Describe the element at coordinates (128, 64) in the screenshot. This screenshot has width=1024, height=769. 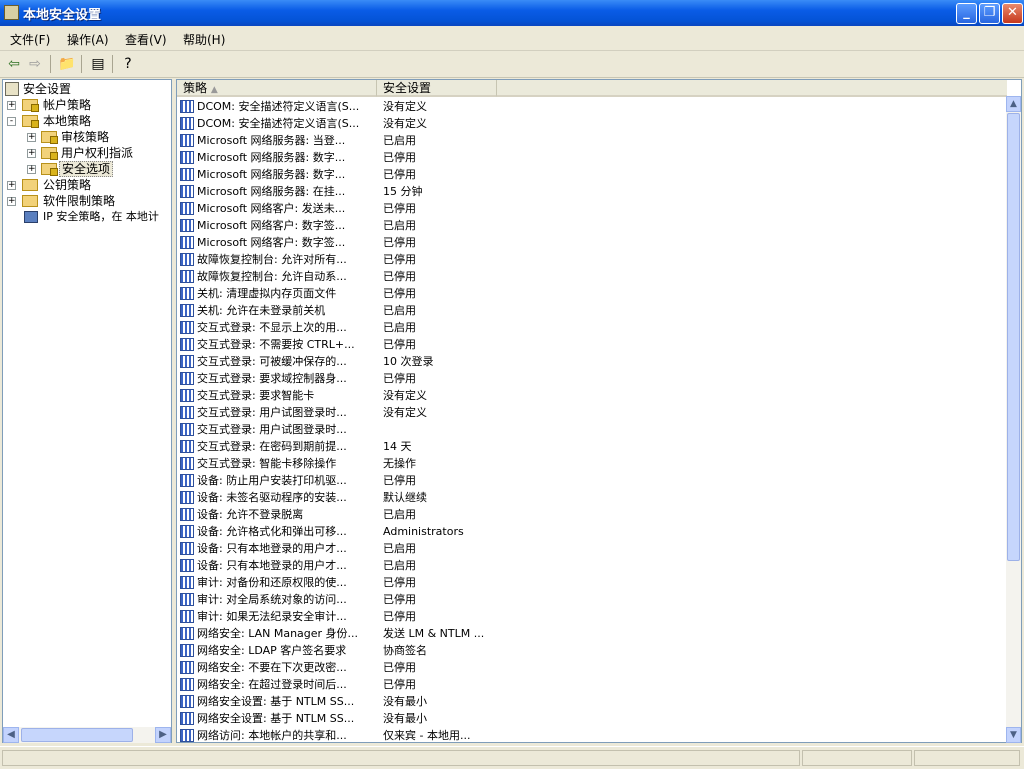
I see `help-icon: ?` at that location.